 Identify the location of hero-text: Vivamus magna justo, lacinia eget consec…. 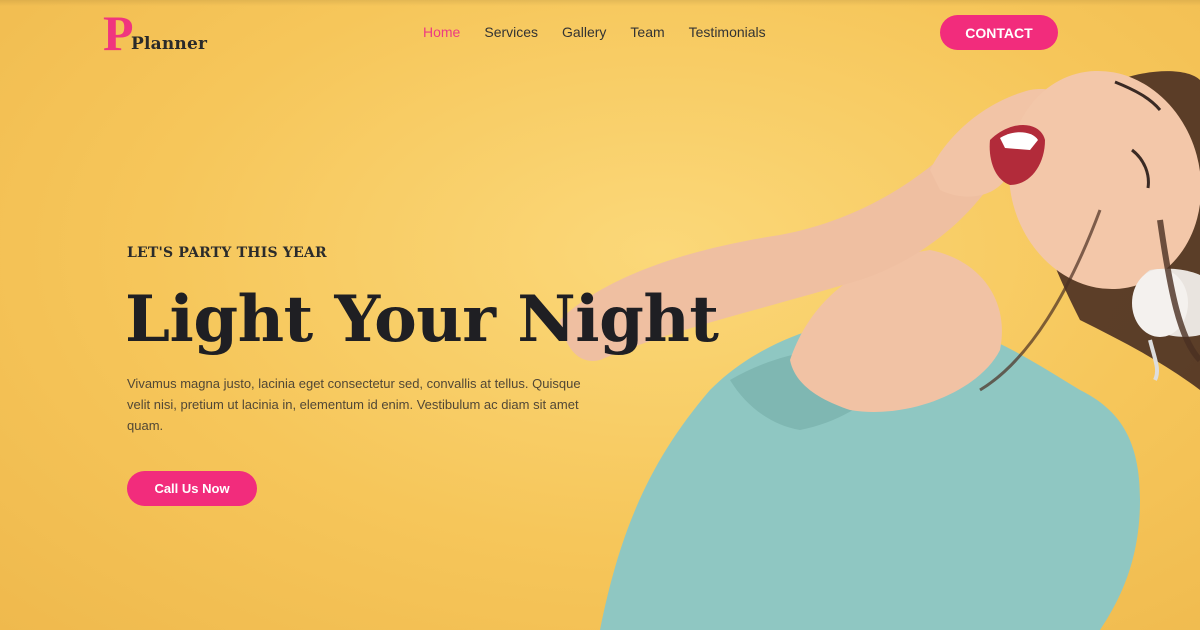
(354, 404).